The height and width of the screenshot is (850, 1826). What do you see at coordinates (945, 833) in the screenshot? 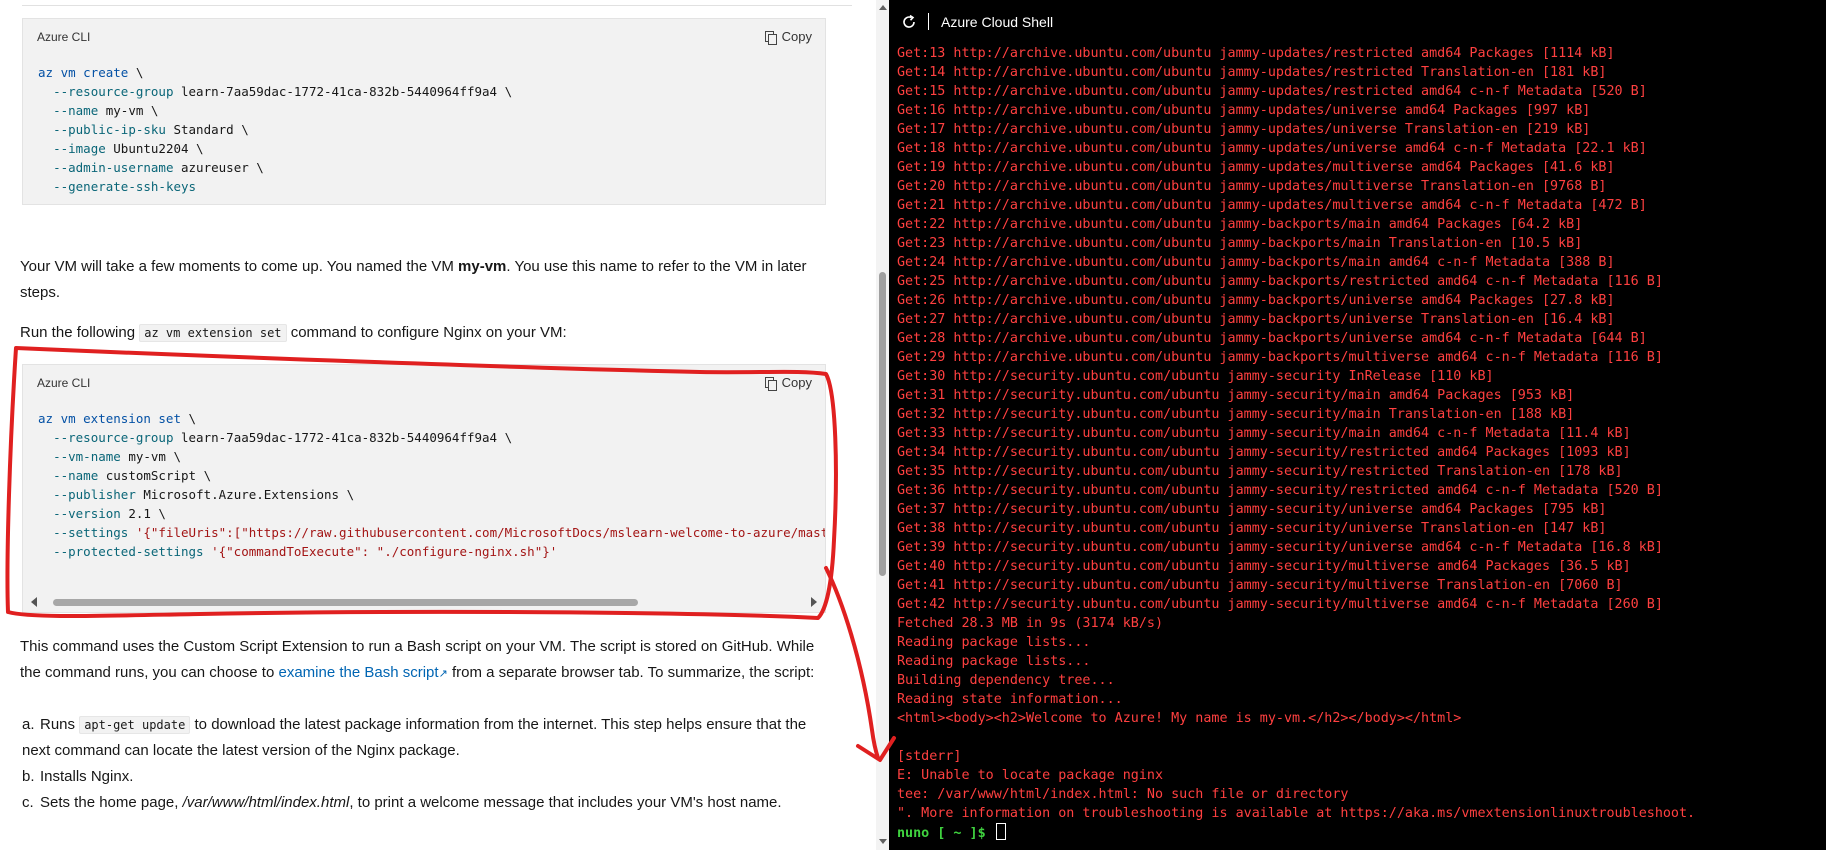
I see `shell-prompt: nuno [ ~ ]$` at bounding box center [945, 833].